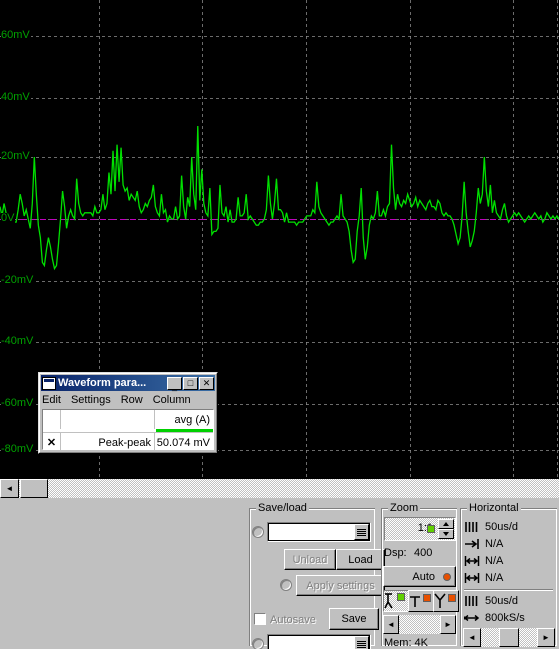 The width and height of the screenshot is (559, 649). I want to click on zoom-auto-led, so click(447, 577).